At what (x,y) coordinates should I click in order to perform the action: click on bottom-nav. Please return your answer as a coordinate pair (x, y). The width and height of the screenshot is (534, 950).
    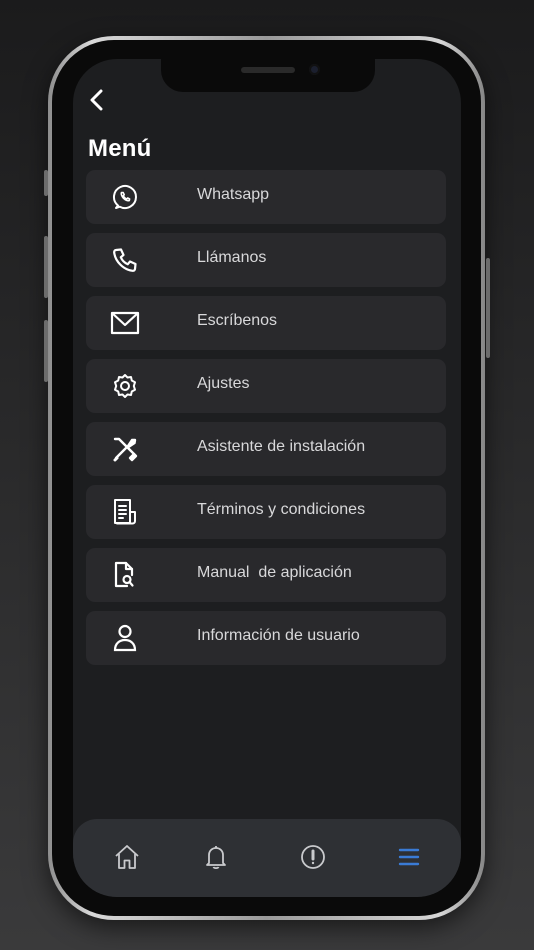
    Looking at the image, I should click on (267, 858).